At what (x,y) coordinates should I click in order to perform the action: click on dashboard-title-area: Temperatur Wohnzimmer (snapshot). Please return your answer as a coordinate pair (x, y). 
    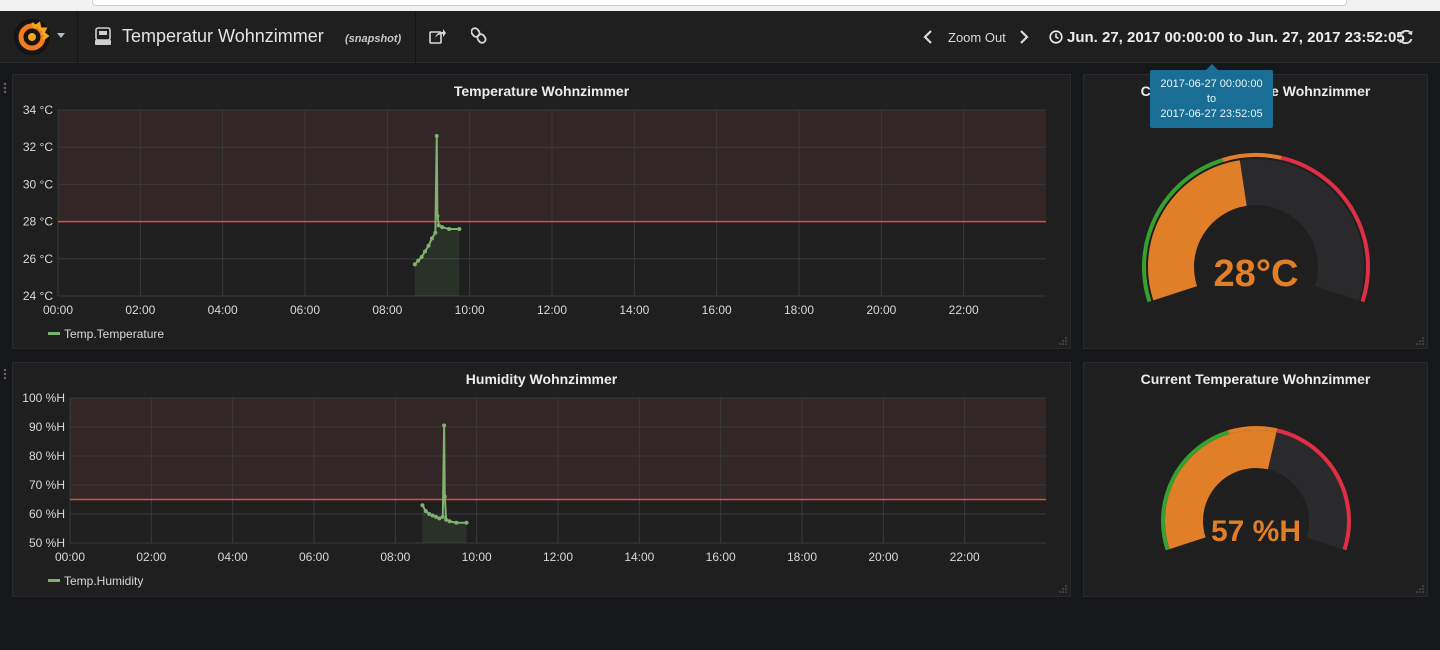
    Looking at the image, I should click on (247, 37).